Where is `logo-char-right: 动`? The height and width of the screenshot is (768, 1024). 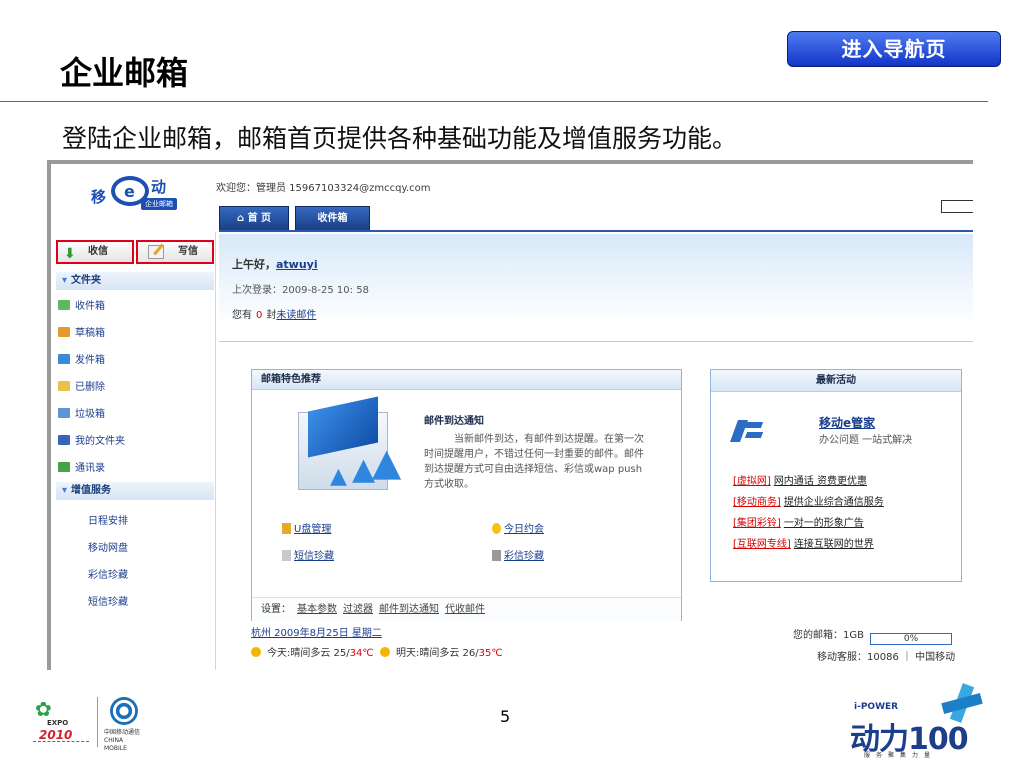
logo-char-right: 动 is located at coordinates (159, 187).